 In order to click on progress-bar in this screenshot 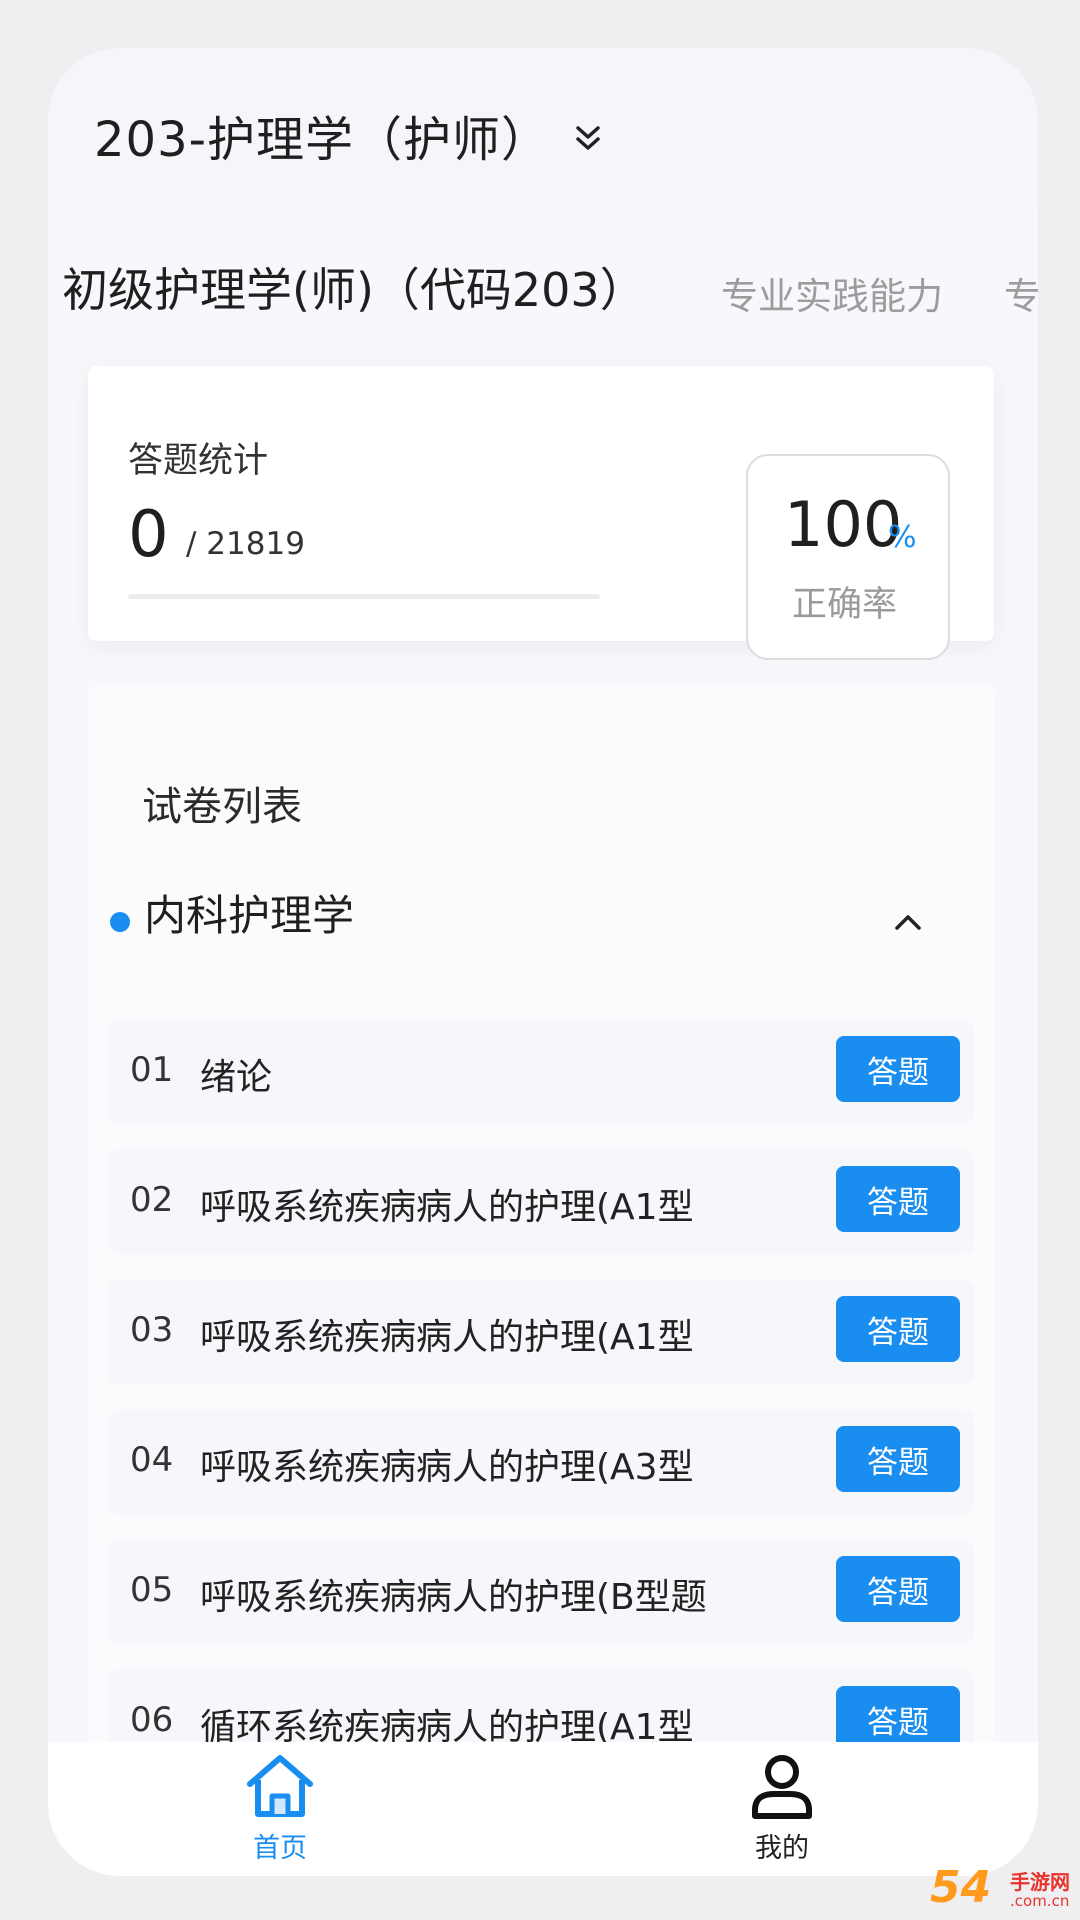, I will do `click(364, 596)`.